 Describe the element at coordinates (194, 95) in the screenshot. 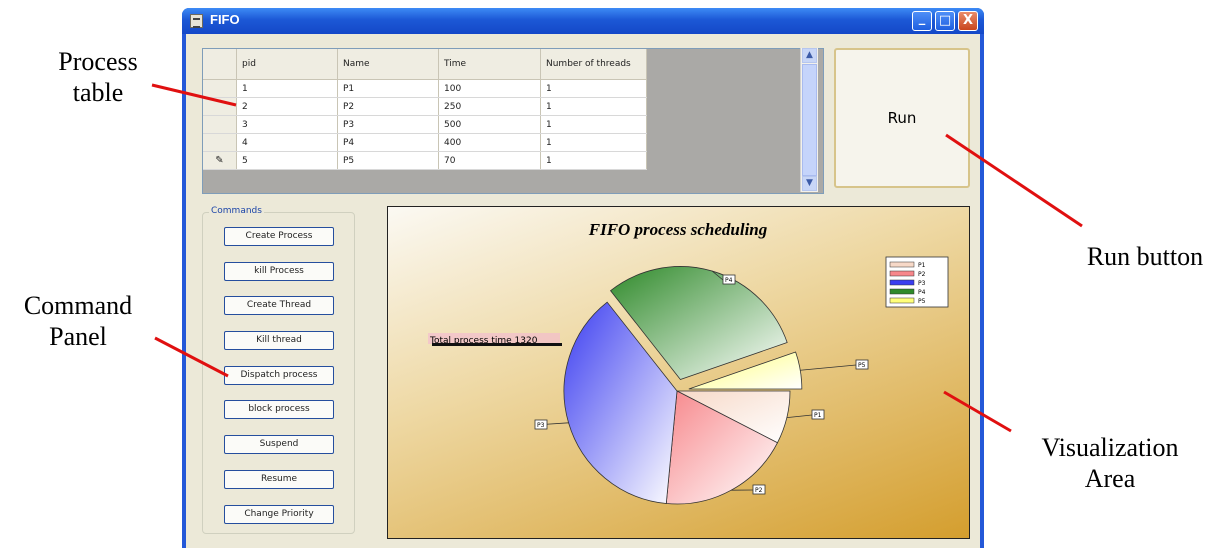

I see `callout-line-process-table` at that location.